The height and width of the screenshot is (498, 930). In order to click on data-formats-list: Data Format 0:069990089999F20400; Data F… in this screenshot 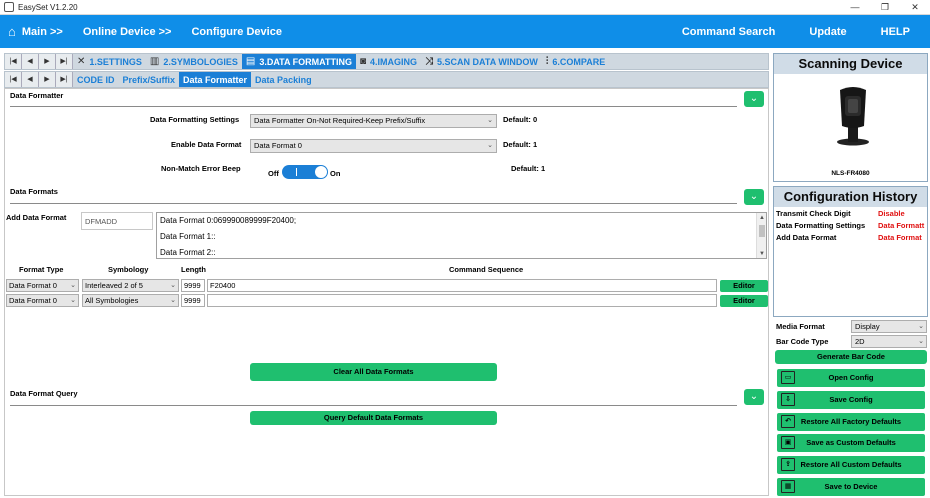, I will do `click(461, 235)`.